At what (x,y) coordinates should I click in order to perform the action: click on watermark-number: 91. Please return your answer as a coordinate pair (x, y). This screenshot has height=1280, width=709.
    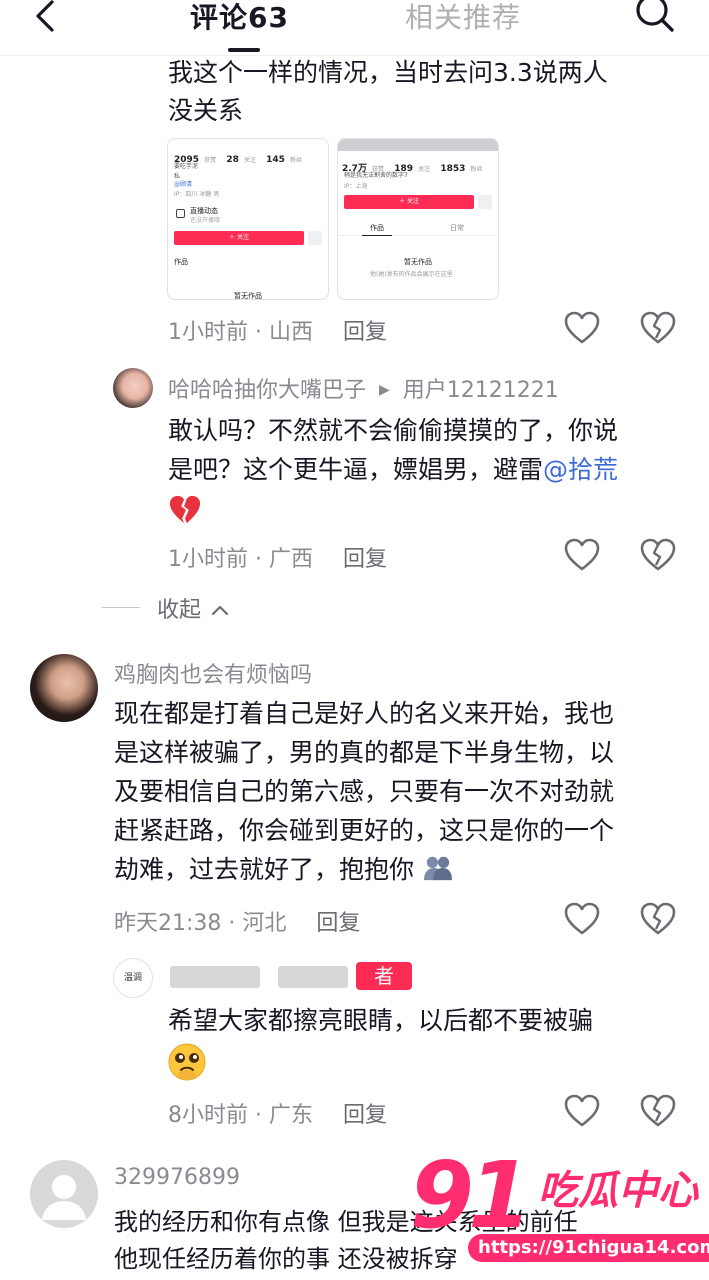
    Looking at the image, I should click on (471, 1195).